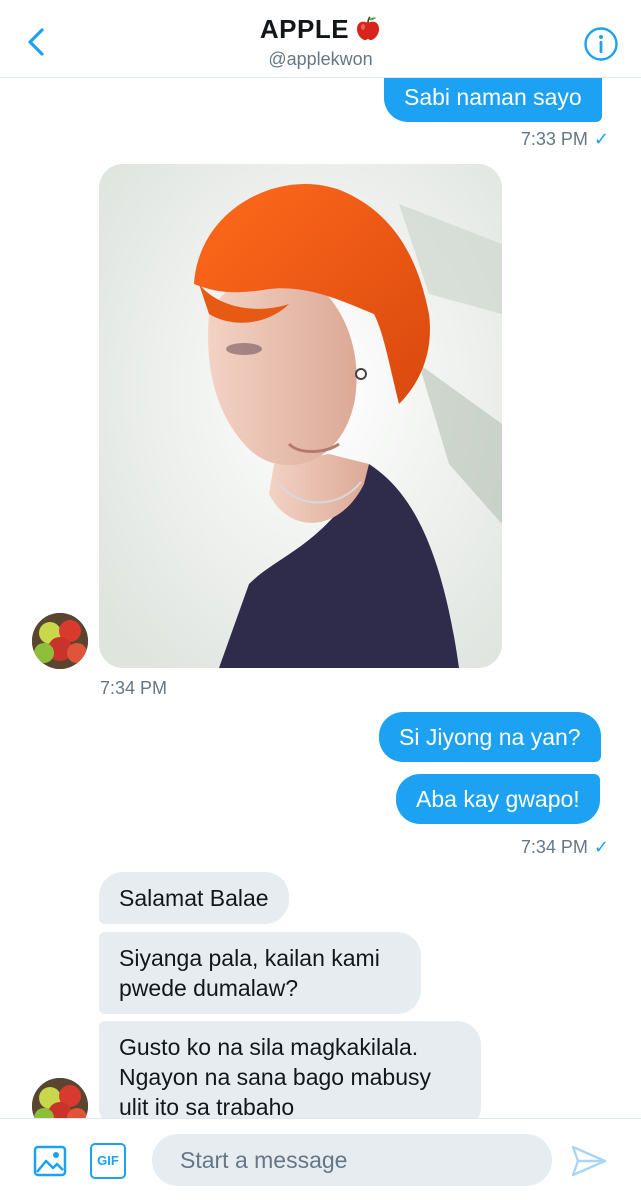 The height and width of the screenshot is (1200, 641). I want to click on avatar, so click(60, 641).